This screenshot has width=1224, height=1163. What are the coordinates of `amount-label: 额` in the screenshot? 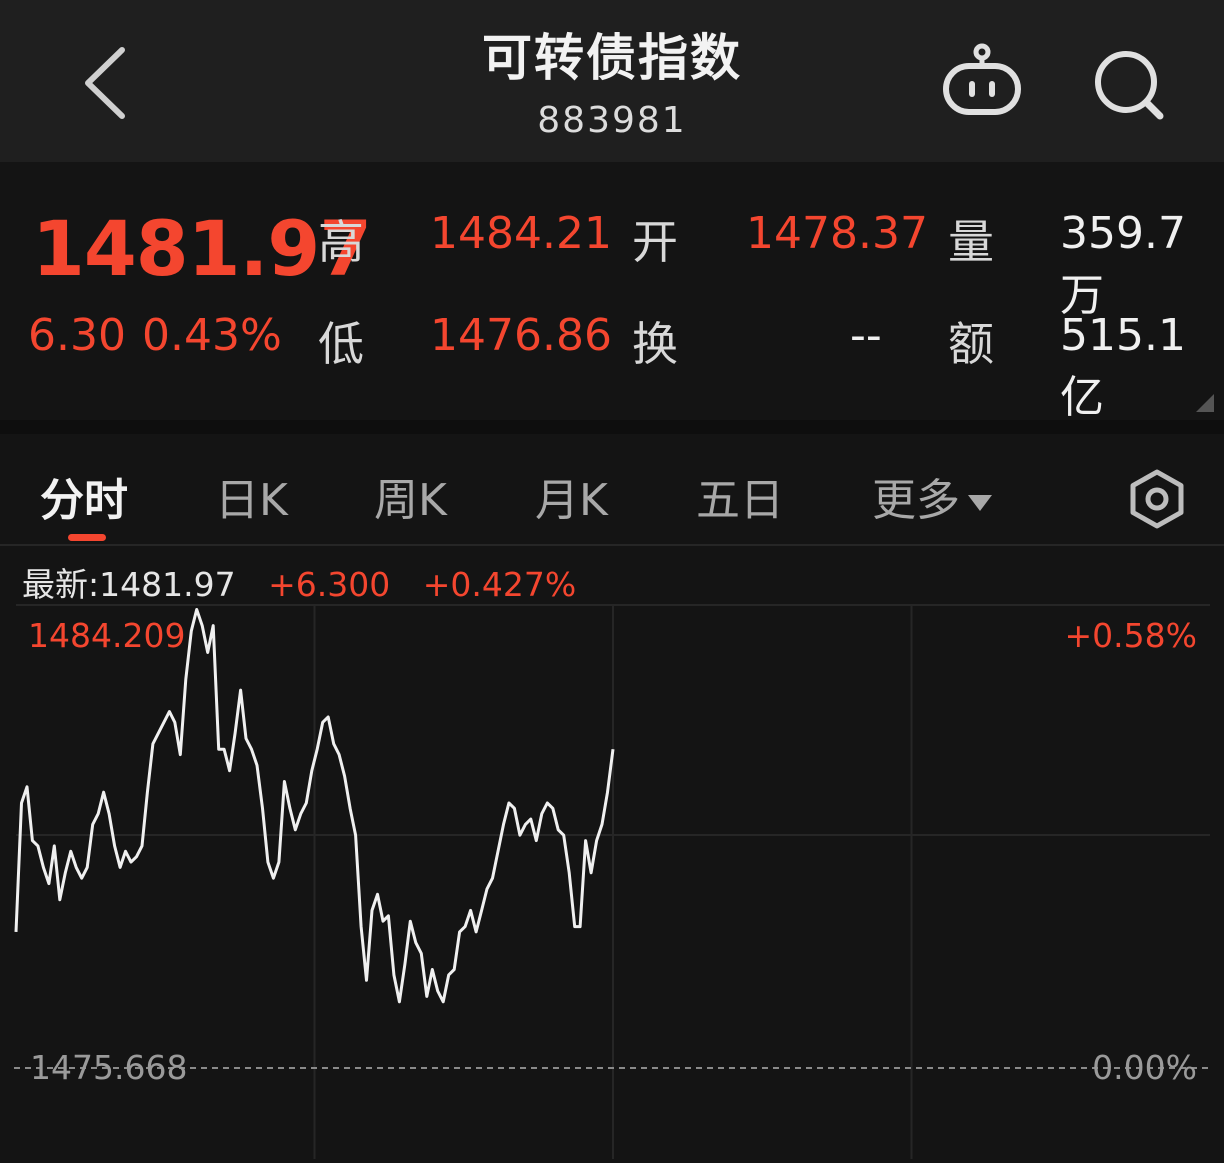 It's located at (971, 344).